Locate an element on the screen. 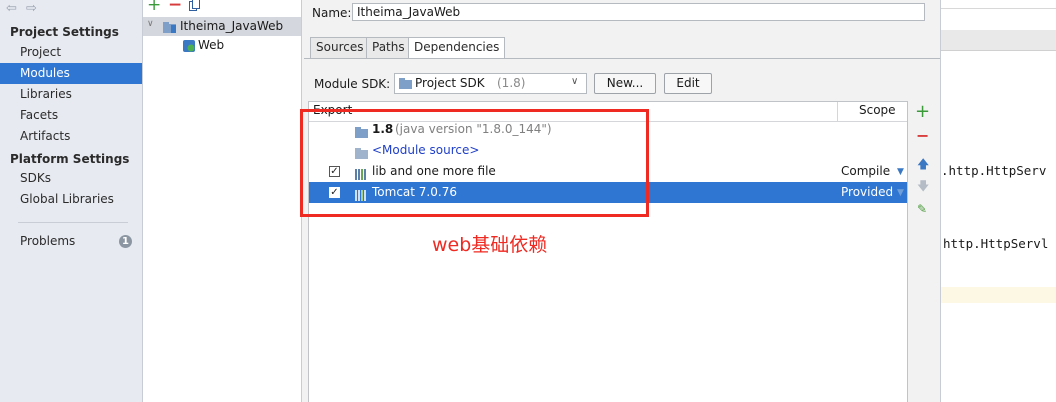 The width and height of the screenshot is (1056, 402). code-line: .http.HttpServ is located at coordinates (994, 170).